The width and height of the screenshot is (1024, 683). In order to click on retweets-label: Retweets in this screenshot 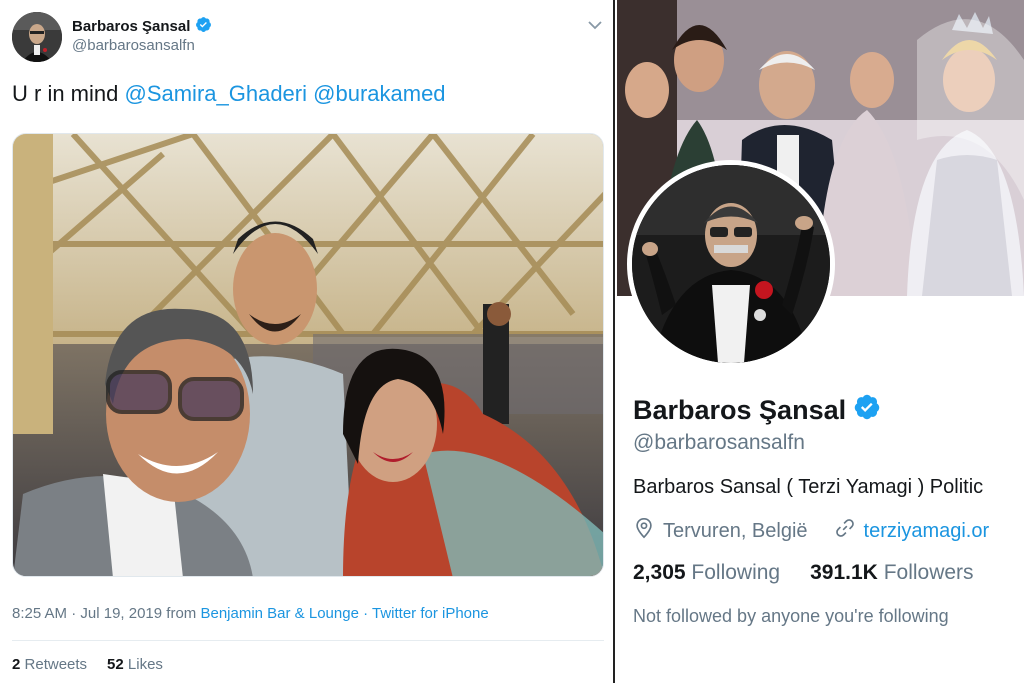, I will do `click(56, 664)`.